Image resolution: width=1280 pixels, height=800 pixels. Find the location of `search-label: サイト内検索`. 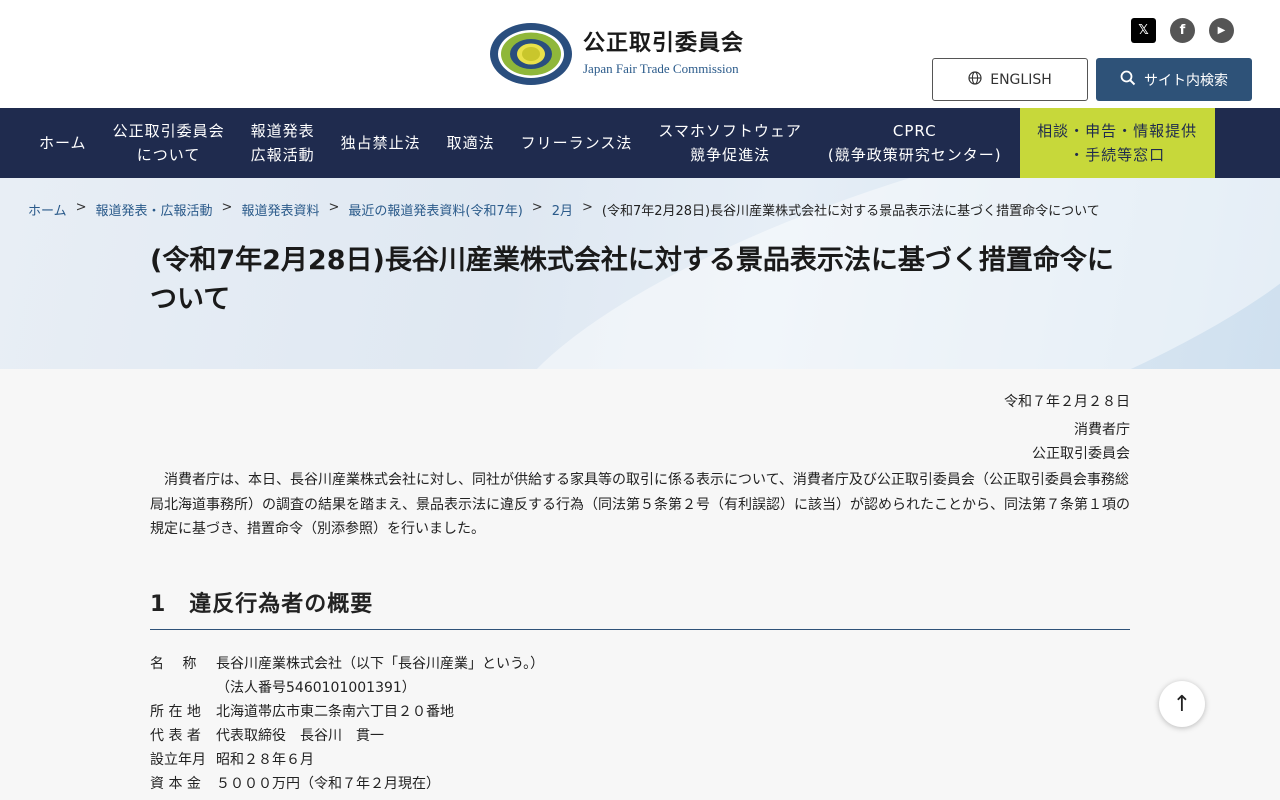

search-label: サイト内検索 is located at coordinates (1186, 80).